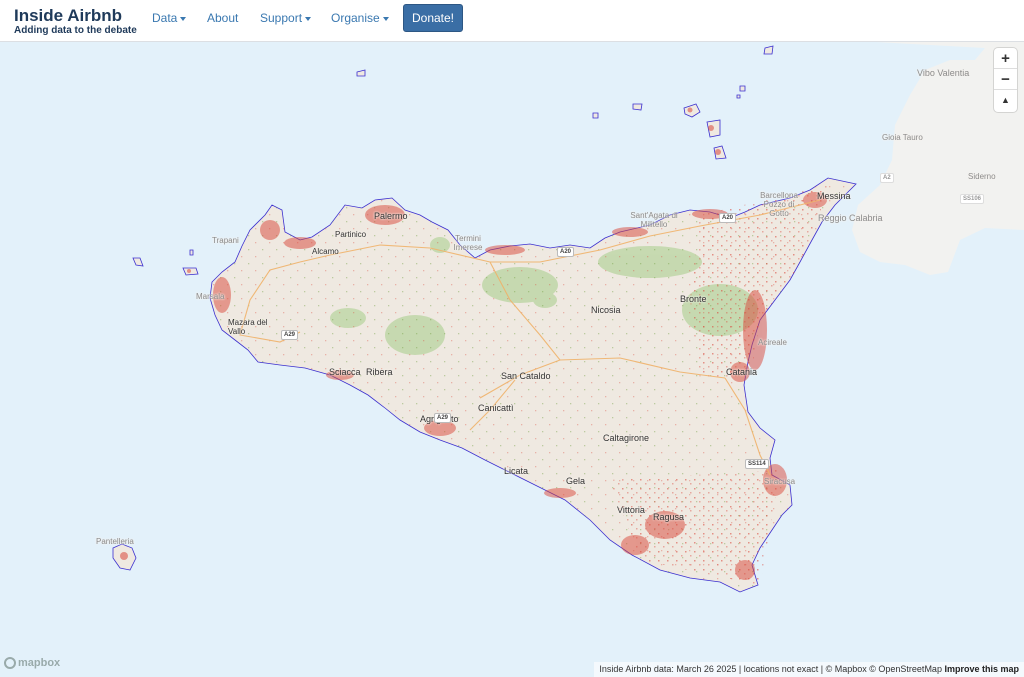 This screenshot has width=1024, height=677. What do you see at coordinates (115, 541) in the screenshot?
I see `place-label: Pantelleria` at bounding box center [115, 541].